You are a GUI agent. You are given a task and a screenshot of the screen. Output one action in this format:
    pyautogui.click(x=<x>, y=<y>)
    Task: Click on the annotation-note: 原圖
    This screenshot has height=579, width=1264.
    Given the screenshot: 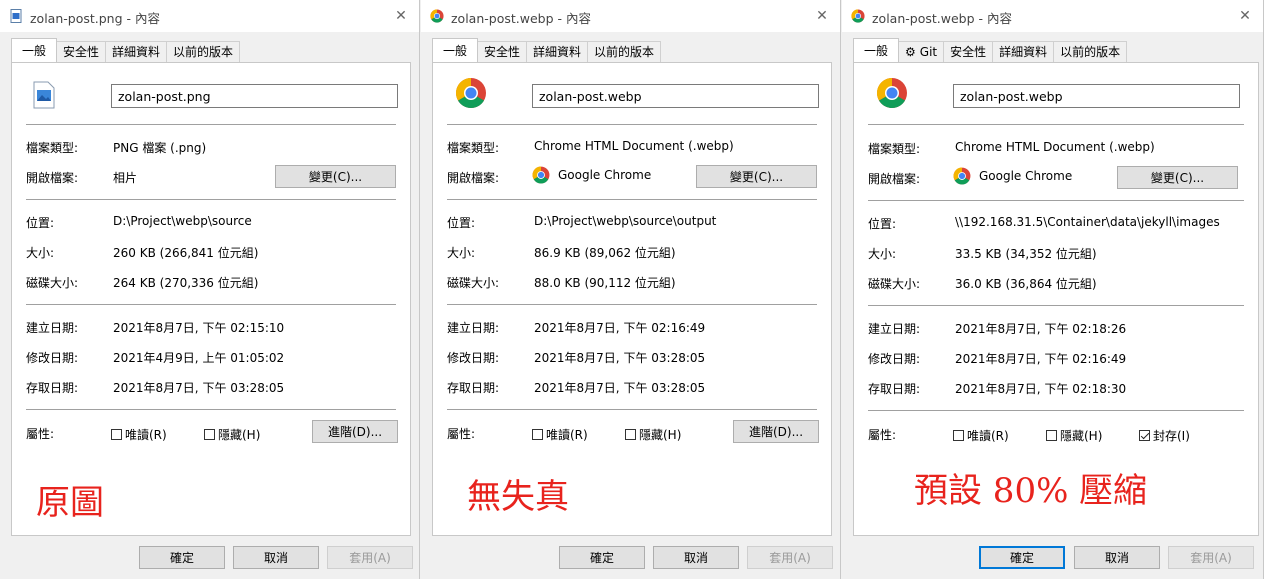 What is the action you would take?
    pyautogui.click(x=70, y=503)
    